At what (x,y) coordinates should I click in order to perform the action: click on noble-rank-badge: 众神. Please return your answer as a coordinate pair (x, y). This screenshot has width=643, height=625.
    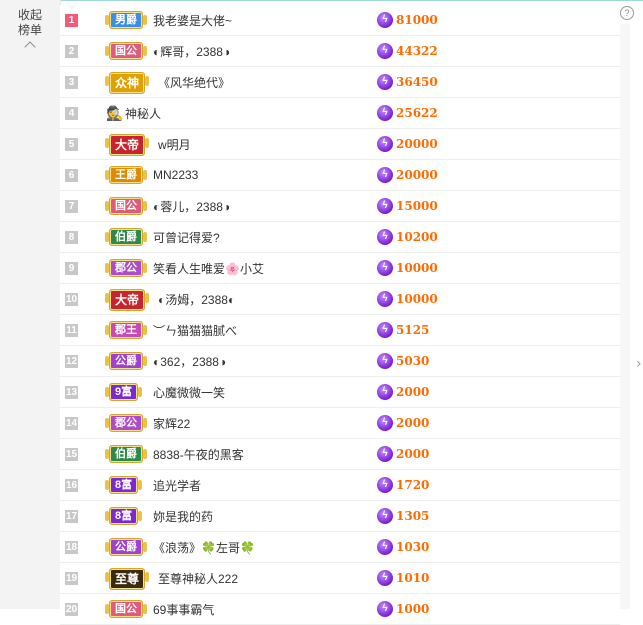
    Looking at the image, I should click on (127, 83).